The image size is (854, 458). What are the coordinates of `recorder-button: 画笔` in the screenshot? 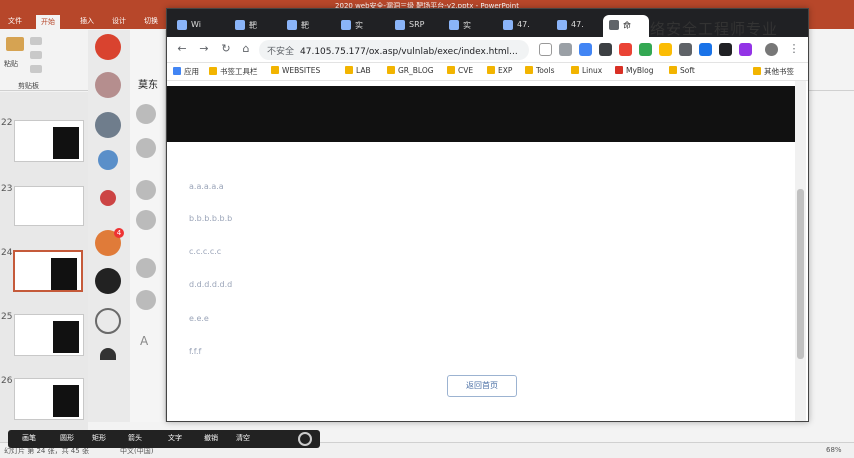 It's located at (29, 438).